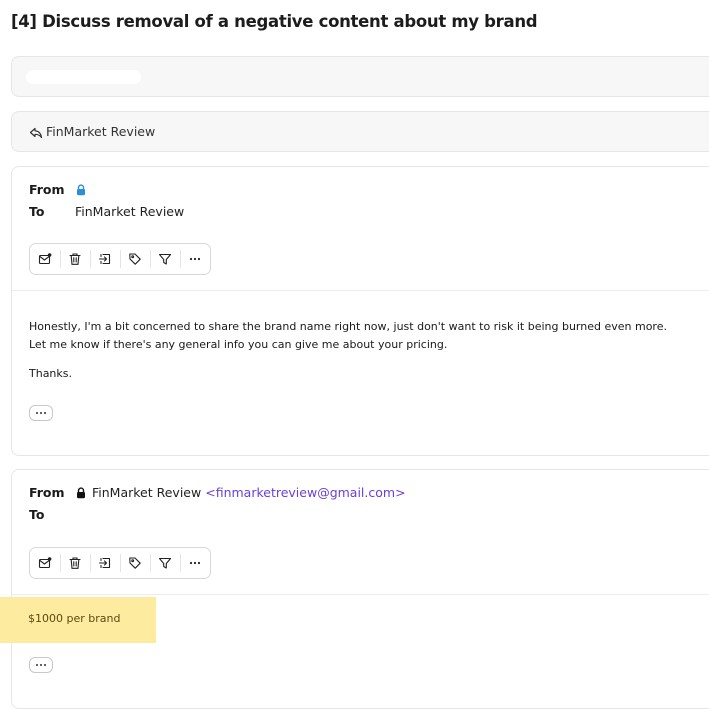  What do you see at coordinates (74, 618) in the screenshot?
I see `message-body-line: $1000 per brand` at bounding box center [74, 618].